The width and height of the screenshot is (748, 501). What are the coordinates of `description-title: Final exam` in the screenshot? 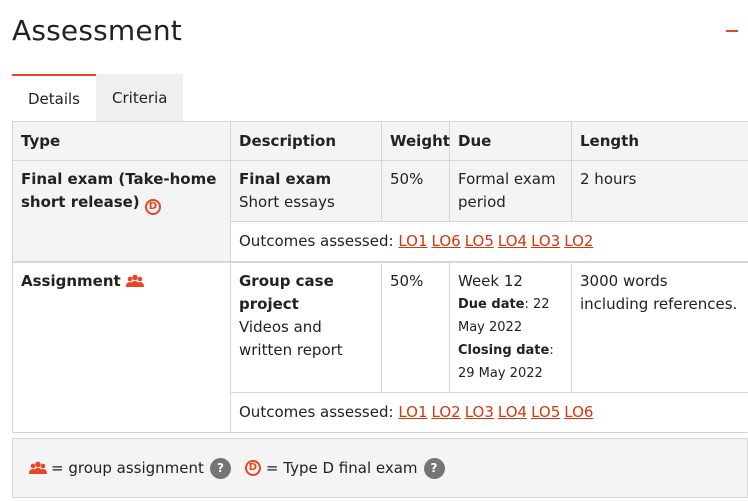 It's located at (285, 179).